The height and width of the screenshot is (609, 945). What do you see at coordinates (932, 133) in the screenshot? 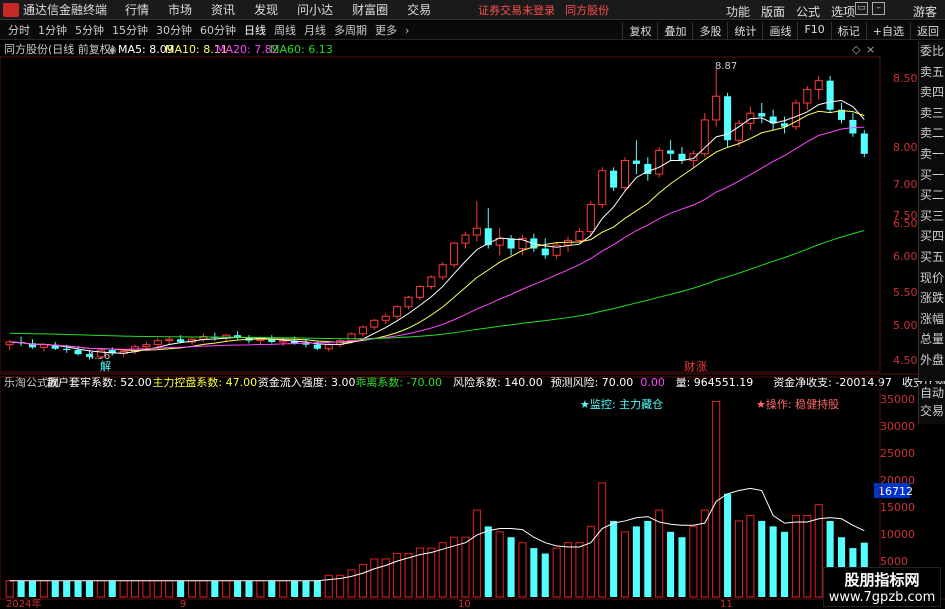
I see `side-item: 卖二` at bounding box center [932, 133].